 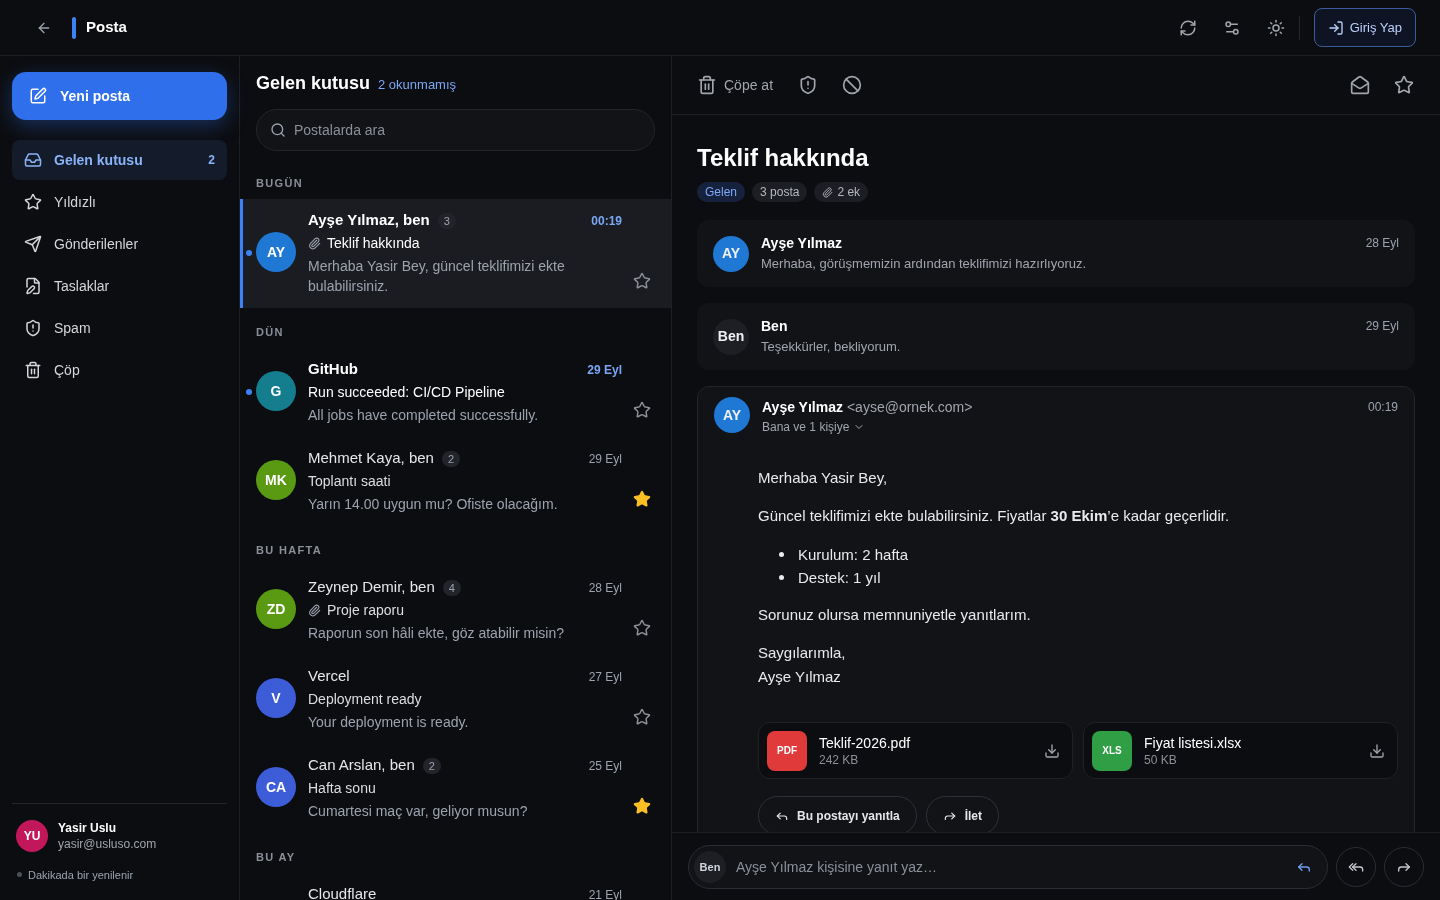 What do you see at coordinates (342, 788) in the screenshot?
I see `subject: Hafta sonu` at bounding box center [342, 788].